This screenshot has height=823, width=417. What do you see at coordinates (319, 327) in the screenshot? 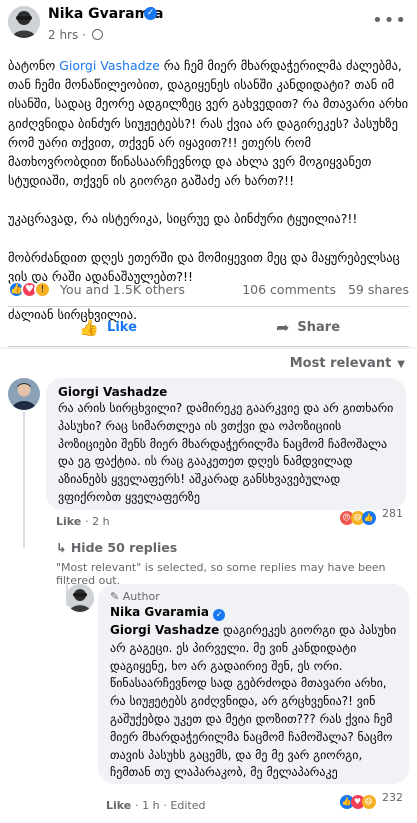
I see `share-label: Share` at bounding box center [319, 327].